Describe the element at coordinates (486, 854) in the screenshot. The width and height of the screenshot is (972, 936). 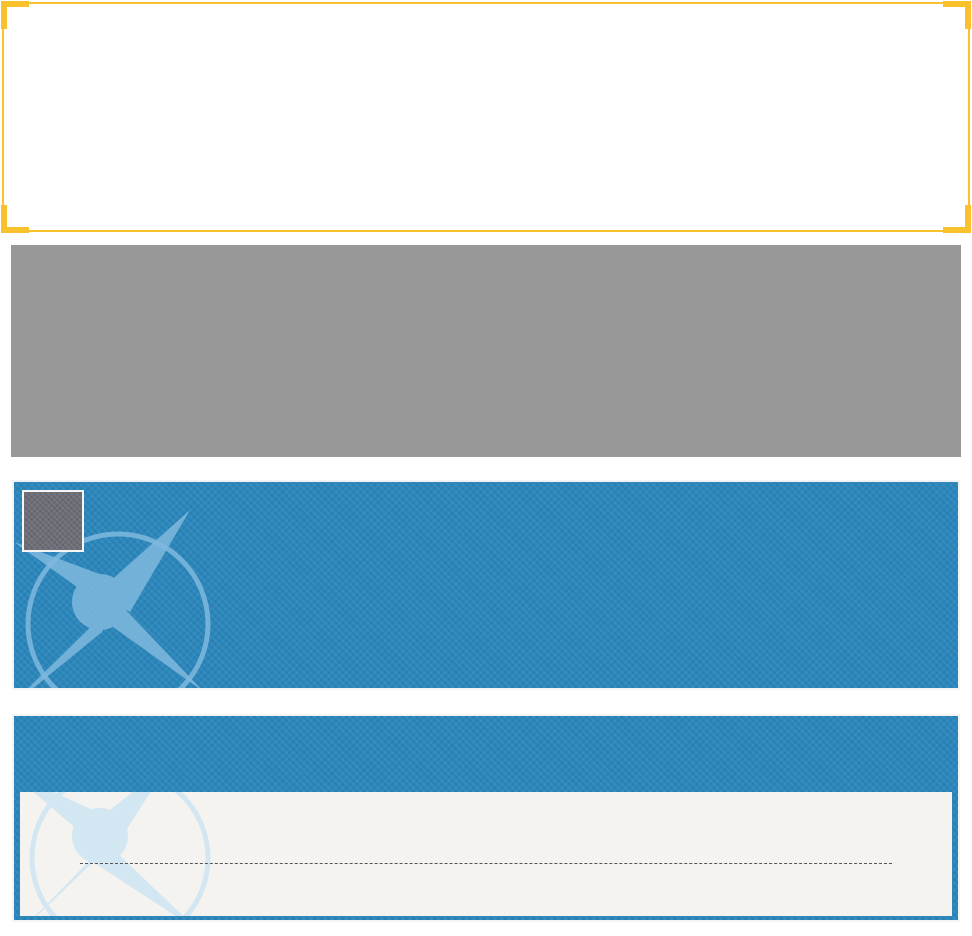
I see `content-card` at that location.